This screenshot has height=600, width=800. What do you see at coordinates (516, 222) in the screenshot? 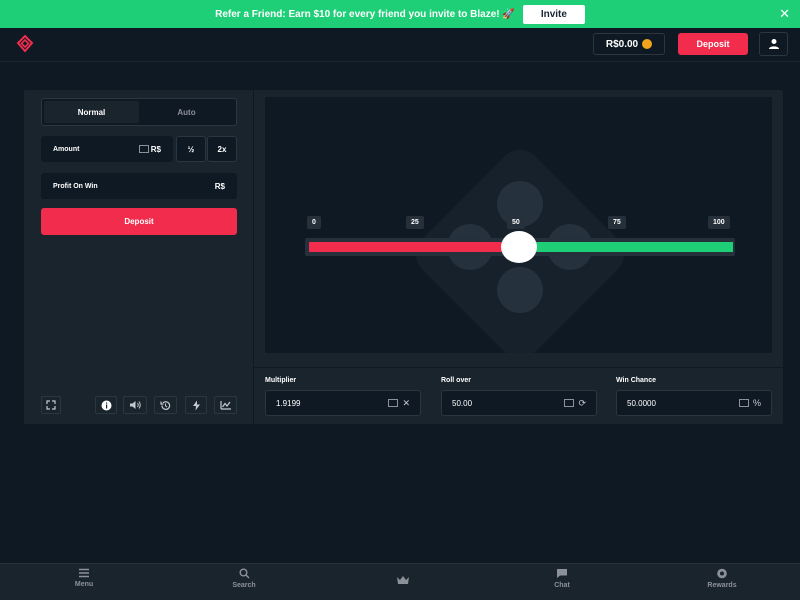
I see `tick-label-50: 50` at bounding box center [516, 222].